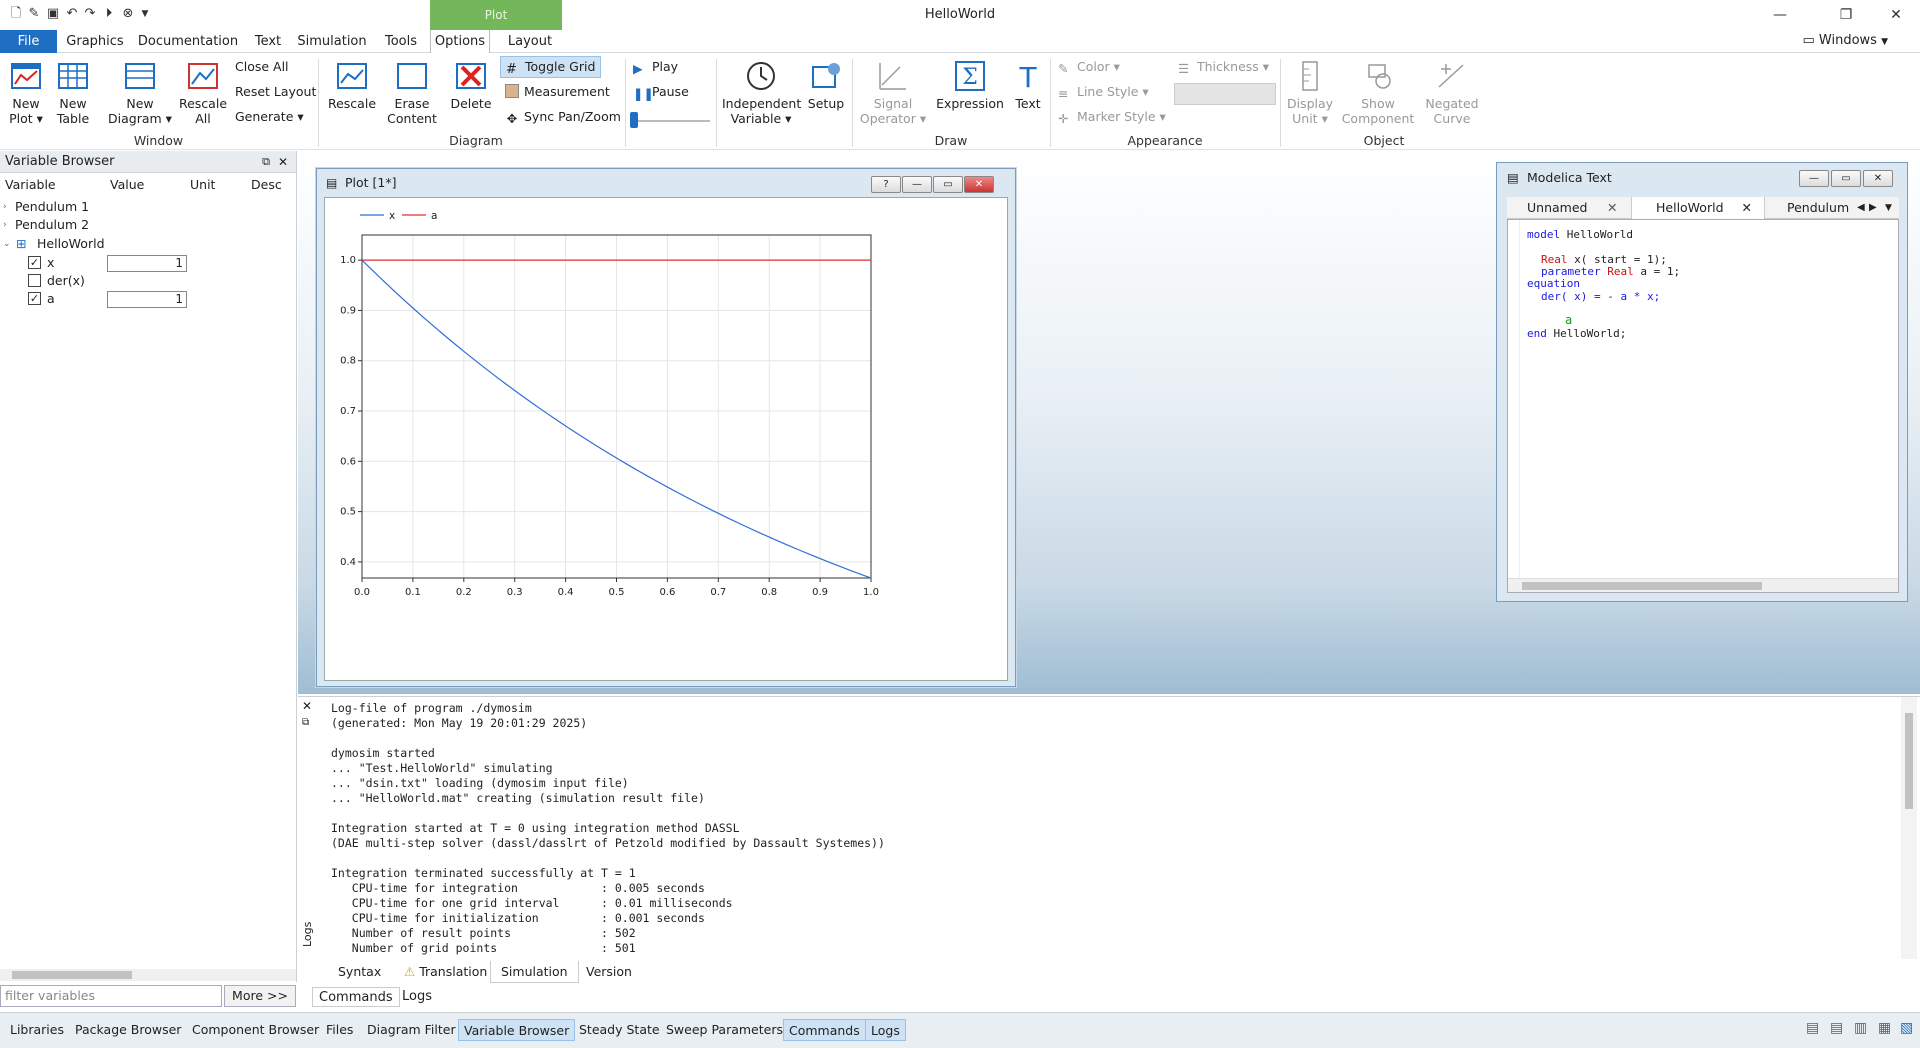  Describe the element at coordinates (893, 92) in the screenshot. I see `signal-operator-button: Signal Operator ▾` at that location.